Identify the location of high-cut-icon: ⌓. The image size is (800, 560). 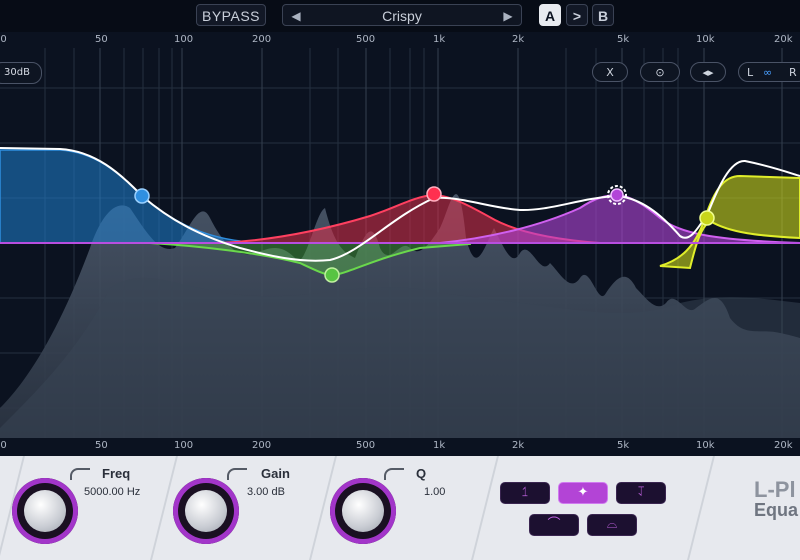
(612, 524).